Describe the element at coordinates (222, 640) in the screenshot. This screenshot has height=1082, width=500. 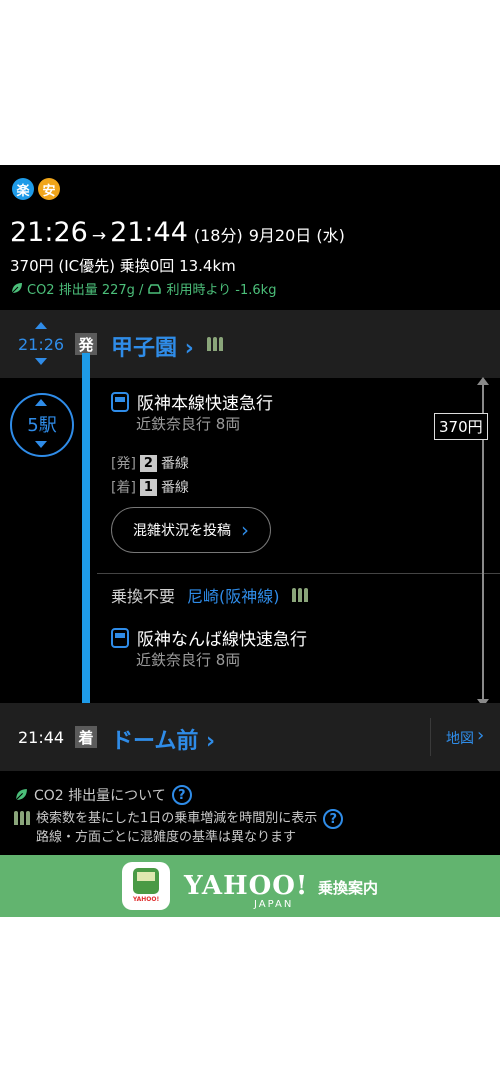
I see `train-2-name: 阪神なんば線快速急行` at that location.